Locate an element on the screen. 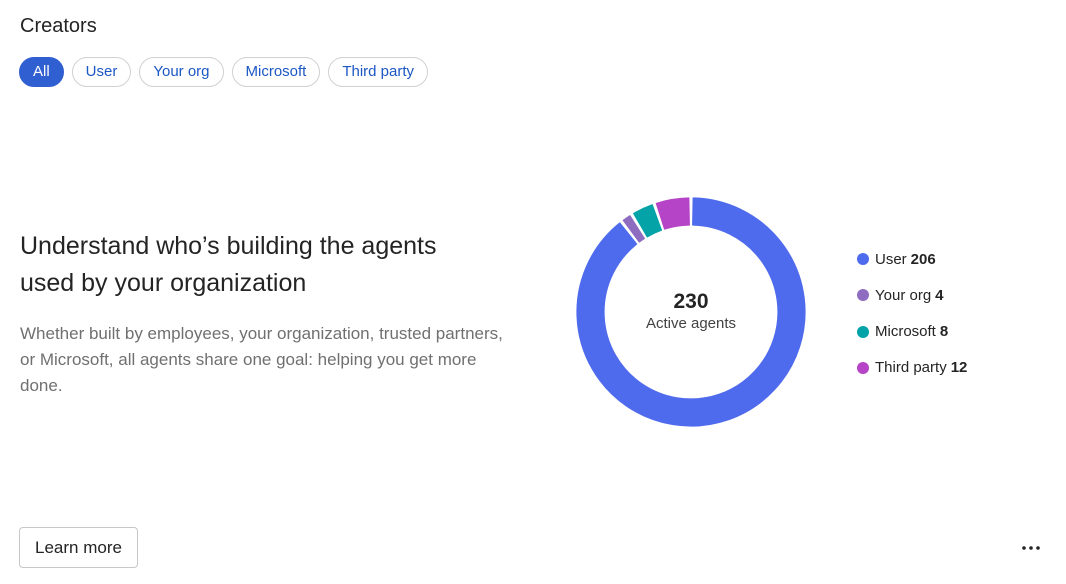 Image resolution: width=1066 pixels, height=584 pixels. creator-filter-group: All User Your org Microsoft Third party is located at coordinates (224, 72).